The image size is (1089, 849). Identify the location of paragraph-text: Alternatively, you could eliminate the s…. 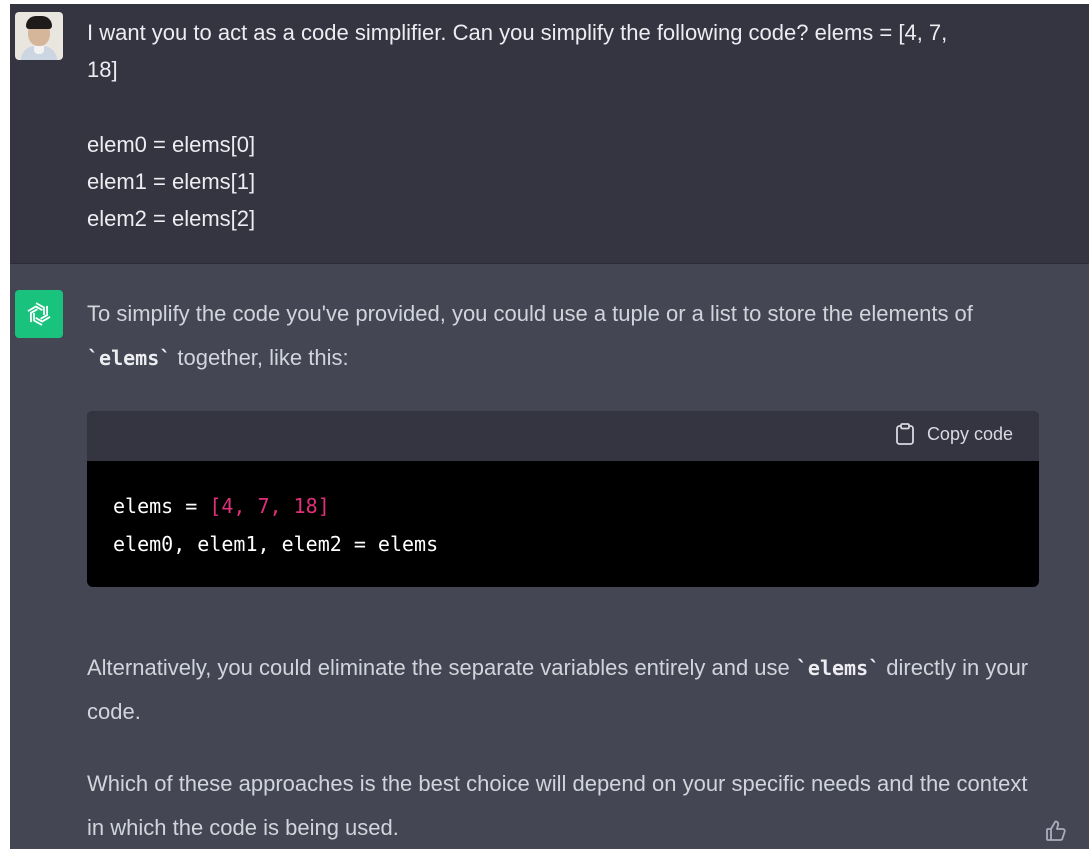
(441, 667).